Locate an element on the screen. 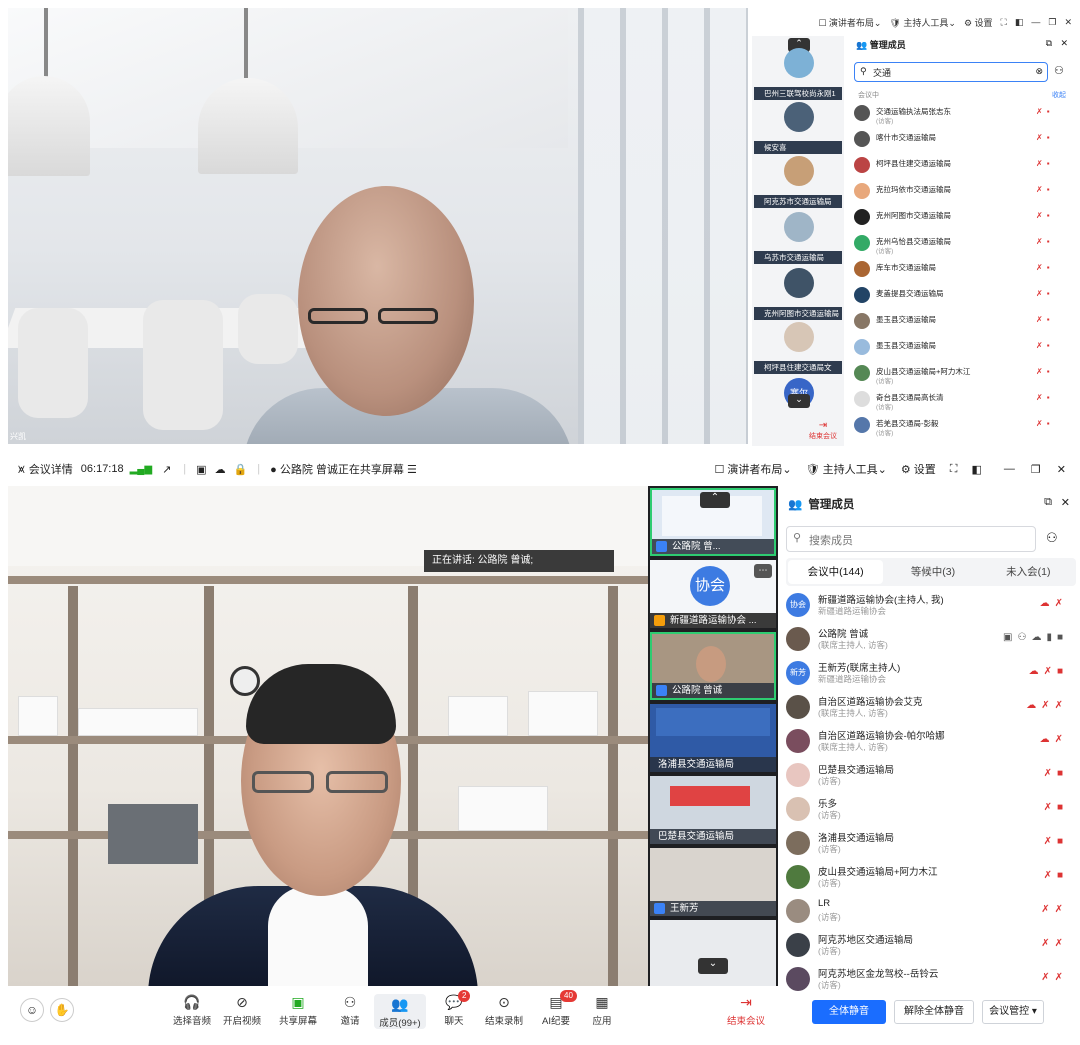 The width and height of the screenshot is (1080, 1045). member-row: 墨玉县交通运输局 ✗▪ is located at coordinates (960, 349).